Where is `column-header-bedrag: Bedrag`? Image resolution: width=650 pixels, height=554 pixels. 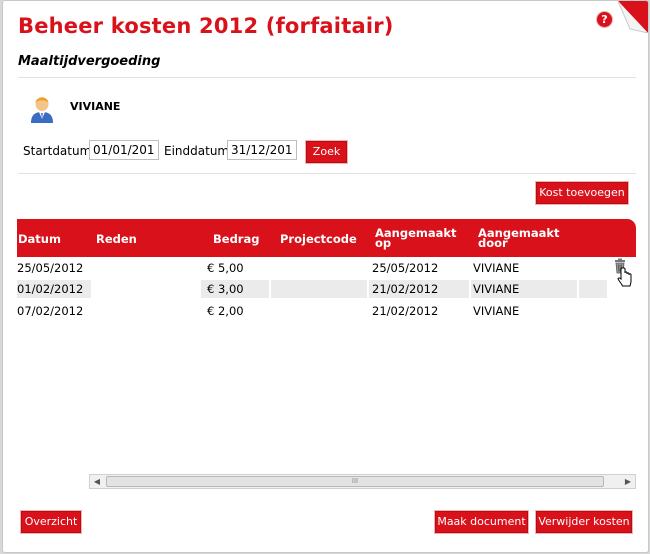
column-header-bedrag: Bedrag is located at coordinates (236, 239).